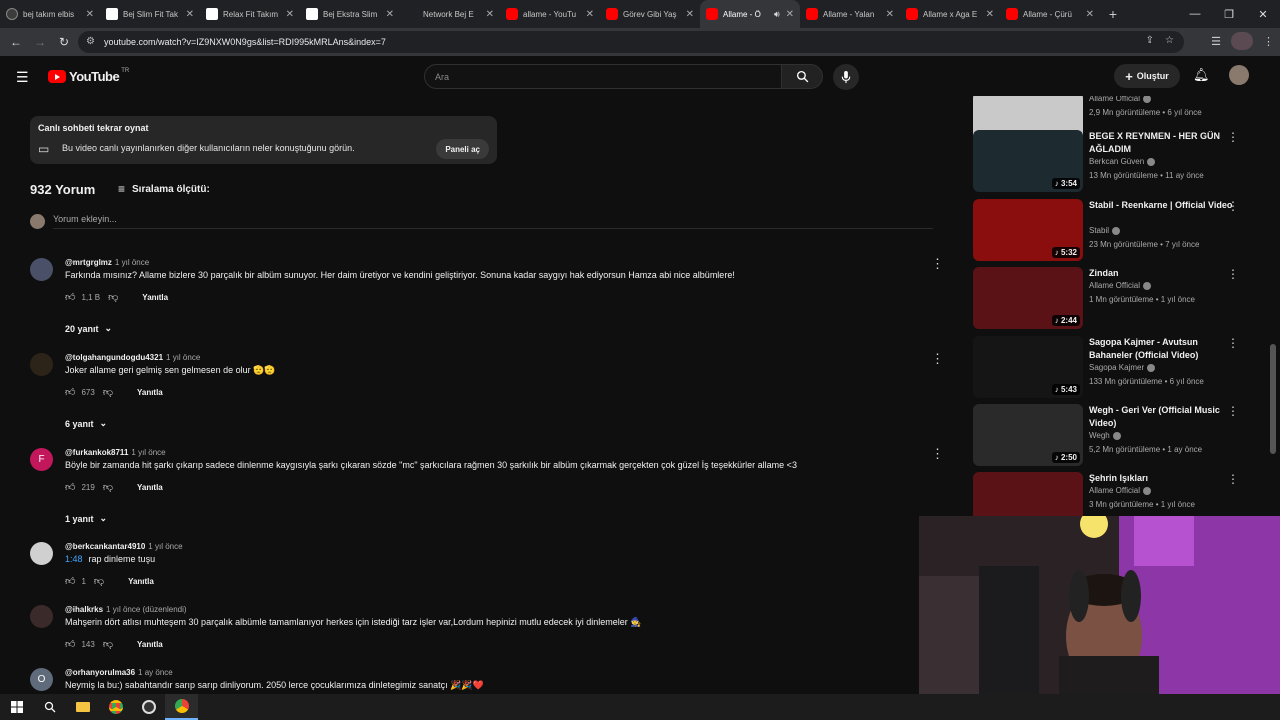 This screenshot has width=1280, height=720. What do you see at coordinates (1105, 435) in the screenshot?
I see `video-channel: Wegh` at bounding box center [1105, 435].